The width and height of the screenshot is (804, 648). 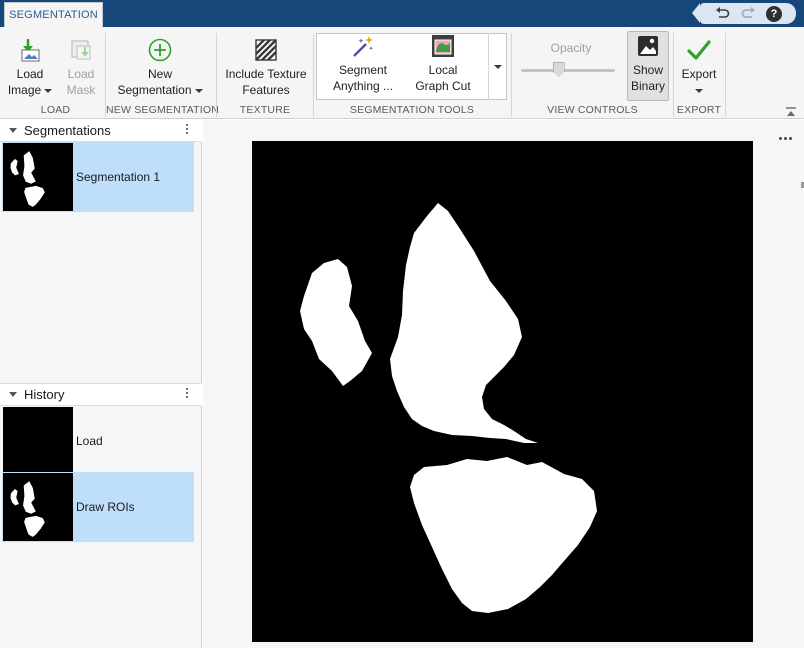 What do you see at coordinates (648, 70) in the screenshot?
I see `show-binary-label-1: Show` at bounding box center [648, 70].